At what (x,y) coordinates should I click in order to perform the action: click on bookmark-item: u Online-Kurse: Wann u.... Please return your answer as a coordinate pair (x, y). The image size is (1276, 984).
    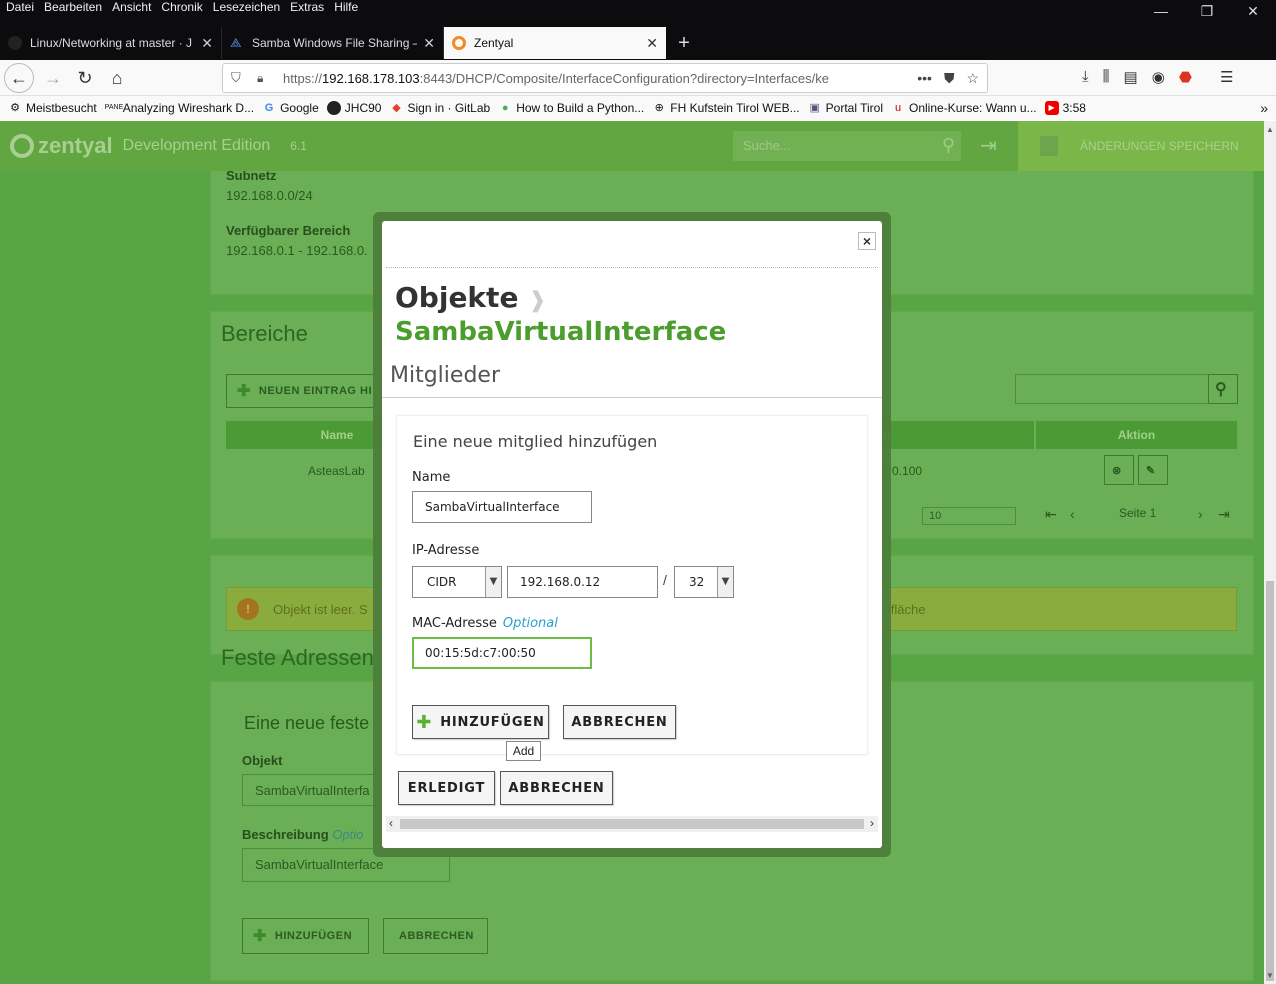
    Looking at the image, I should click on (964, 108).